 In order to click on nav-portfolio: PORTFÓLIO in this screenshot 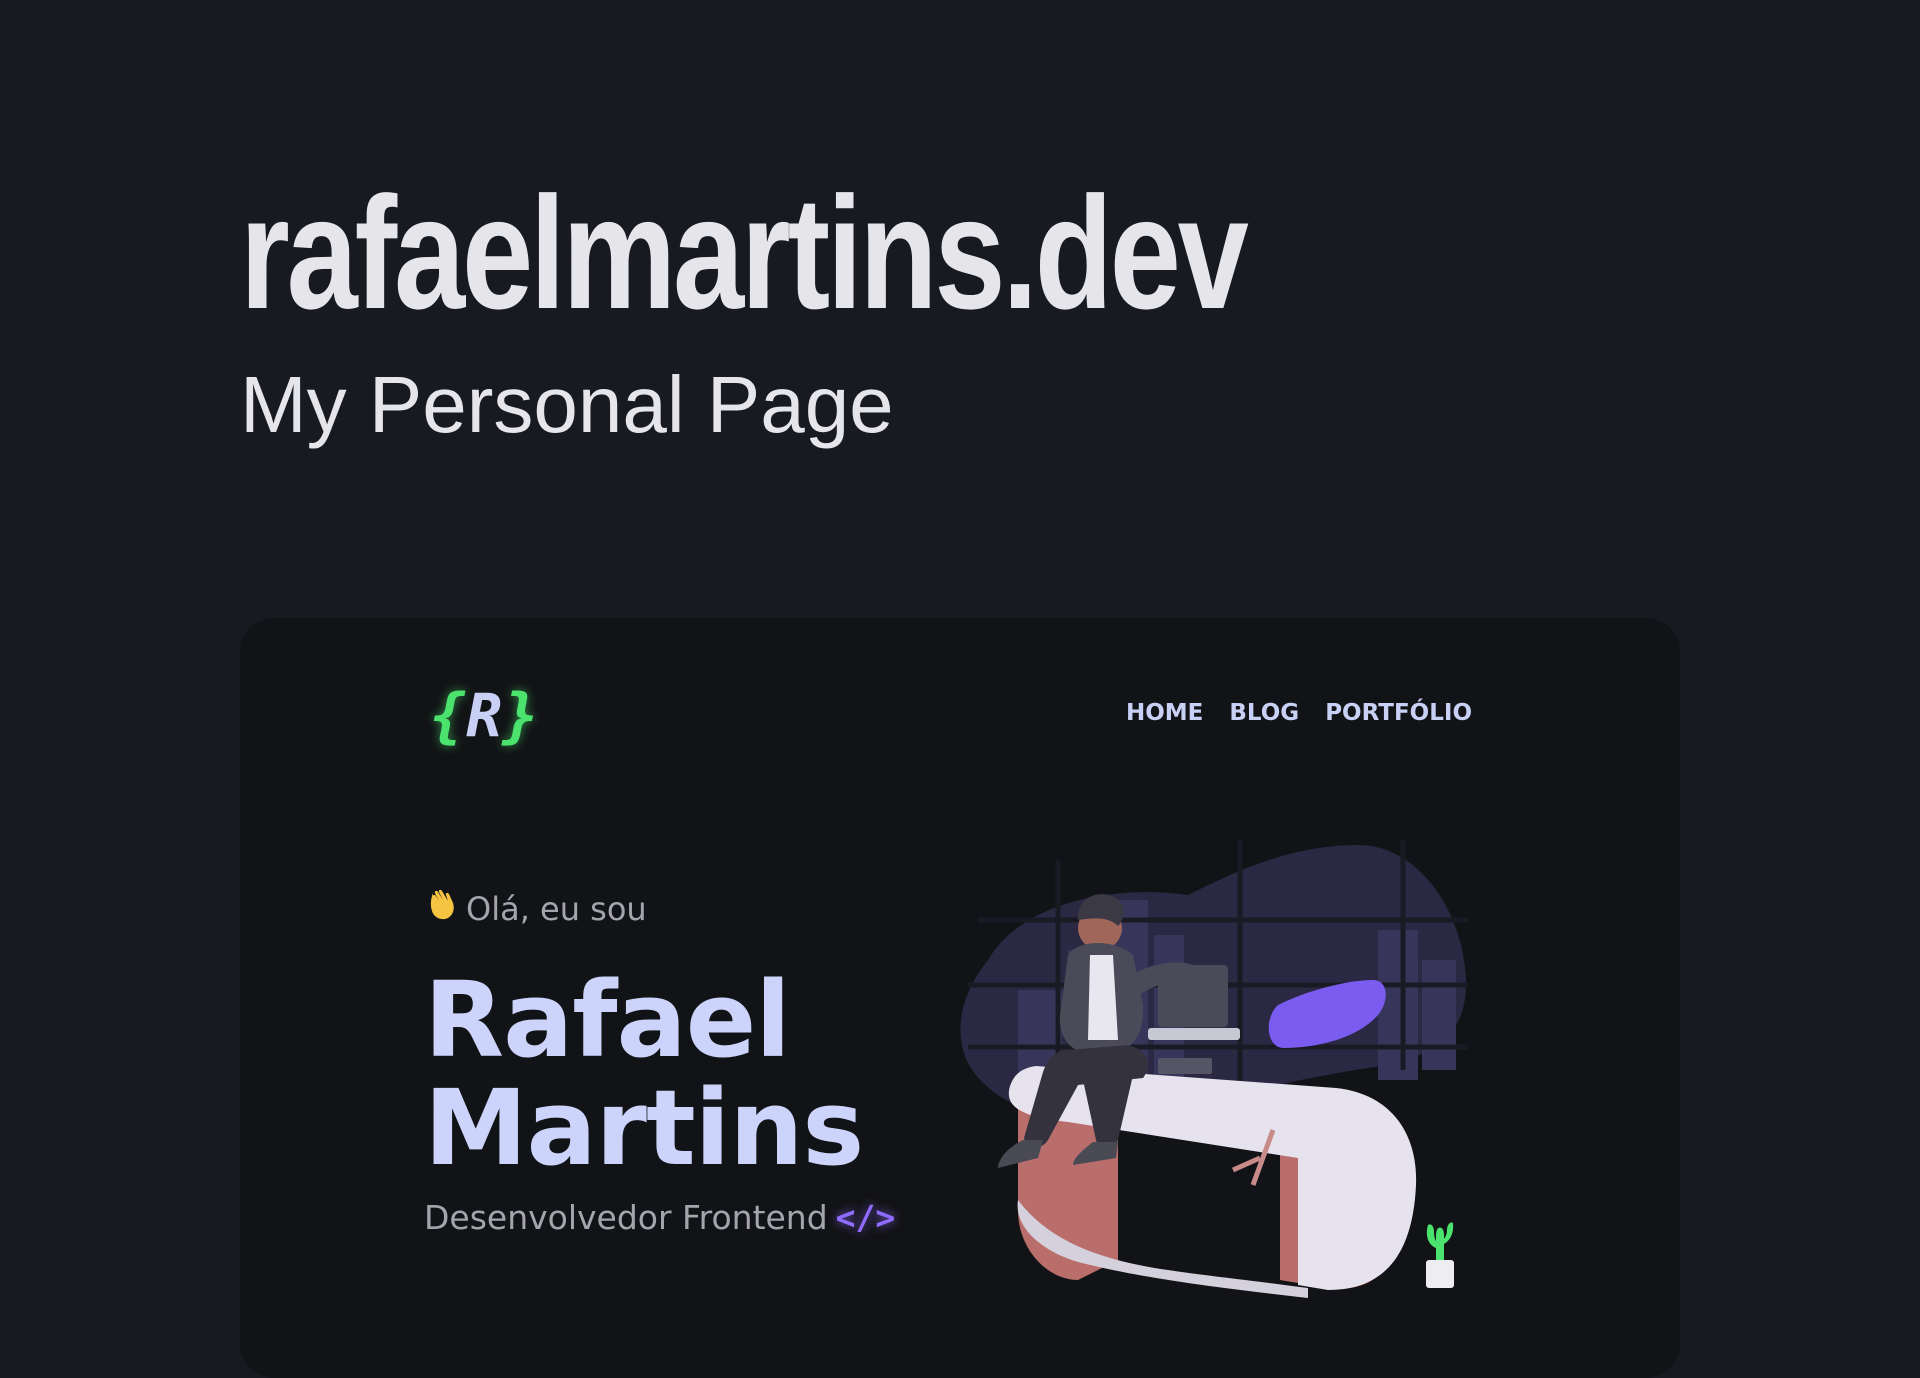, I will do `click(1398, 713)`.